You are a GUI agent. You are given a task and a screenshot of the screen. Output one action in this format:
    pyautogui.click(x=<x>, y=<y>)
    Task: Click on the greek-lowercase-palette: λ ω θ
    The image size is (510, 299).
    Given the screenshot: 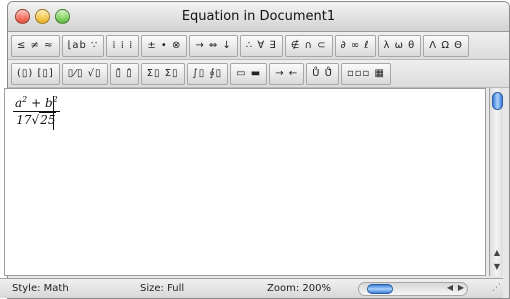 What is the action you would take?
    pyautogui.click(x=399, y=45)
    